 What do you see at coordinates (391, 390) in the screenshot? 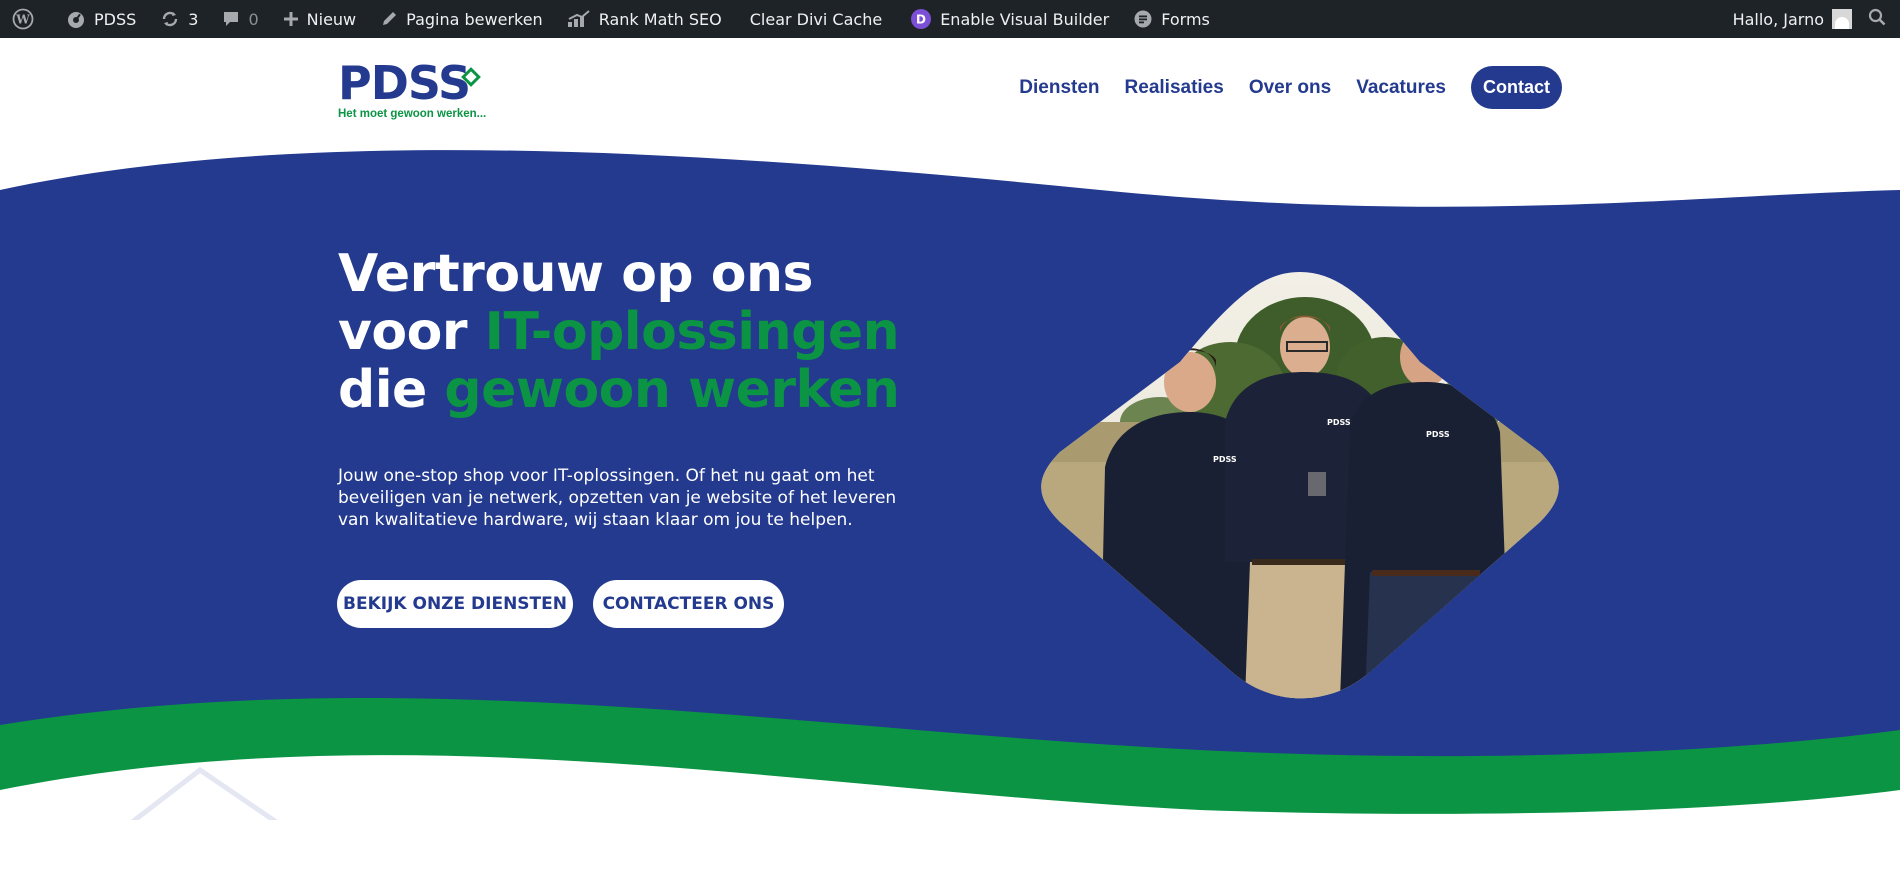
I see `hero-title-line3a: die` at bounding box center [391, 390].